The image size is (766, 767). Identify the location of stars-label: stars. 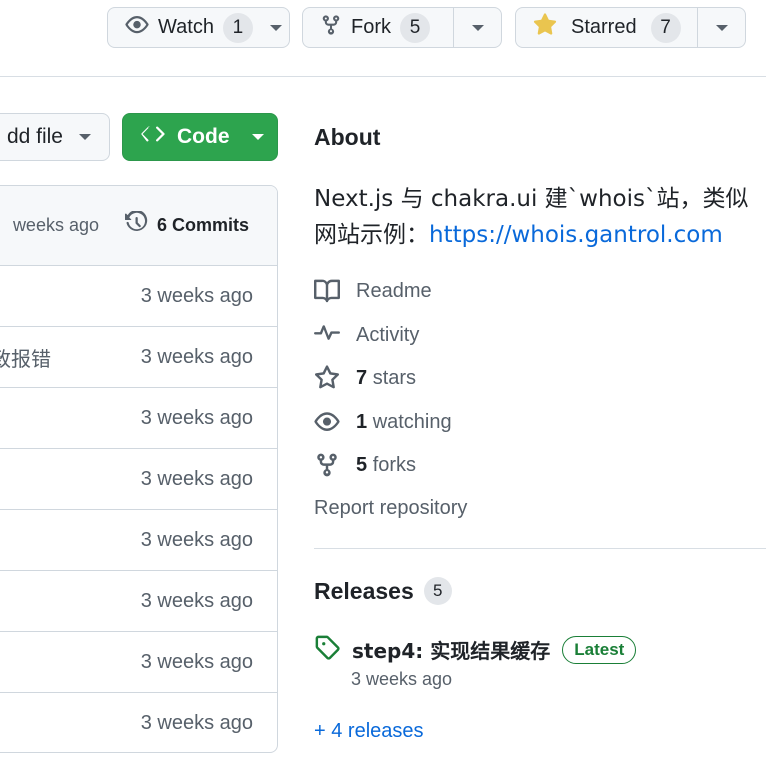
(394, 377).